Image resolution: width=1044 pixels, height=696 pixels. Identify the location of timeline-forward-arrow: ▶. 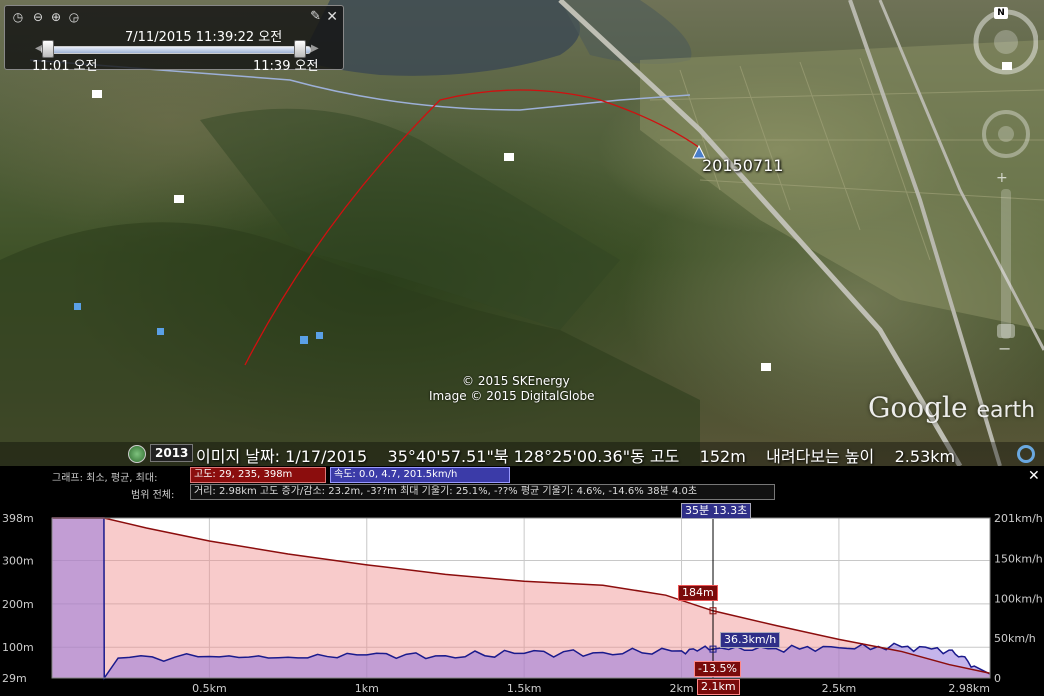
(315, 48).